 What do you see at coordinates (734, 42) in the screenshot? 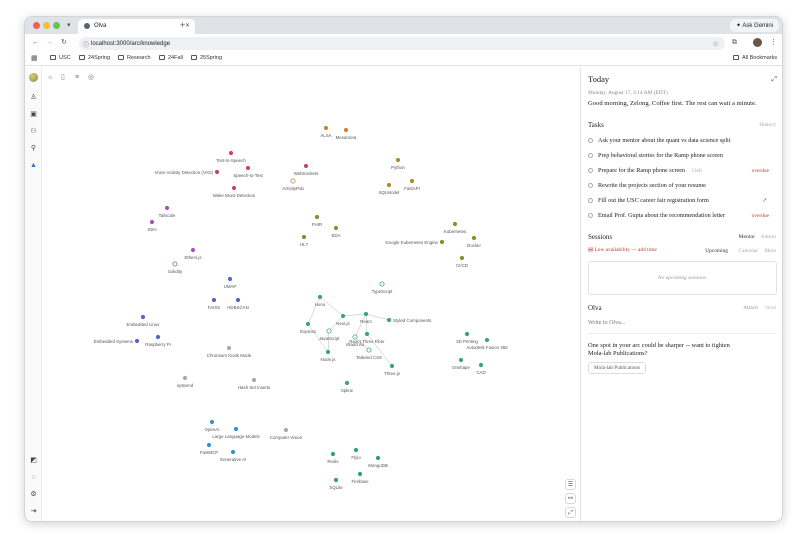
I see `extensions-icon: ⧉` at bounding box center [734, 42].